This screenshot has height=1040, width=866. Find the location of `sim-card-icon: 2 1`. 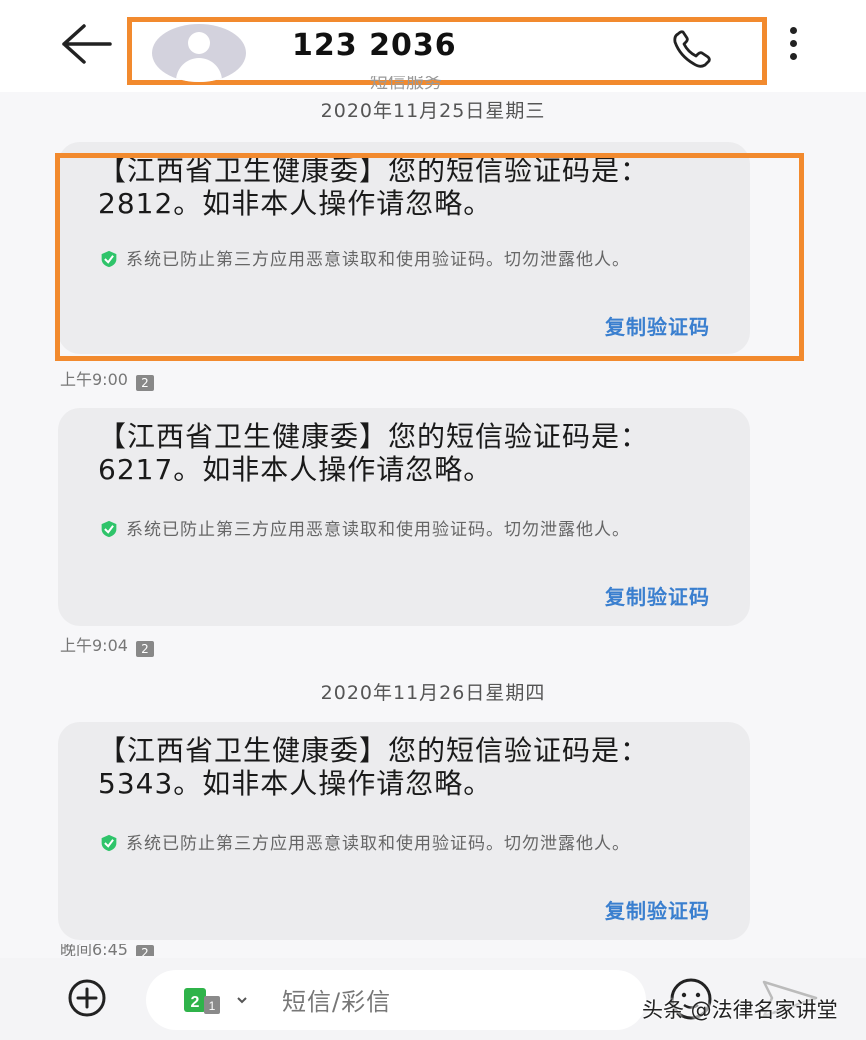

sim-card-icon: 2 1 is located at coordinates (215, 1001).